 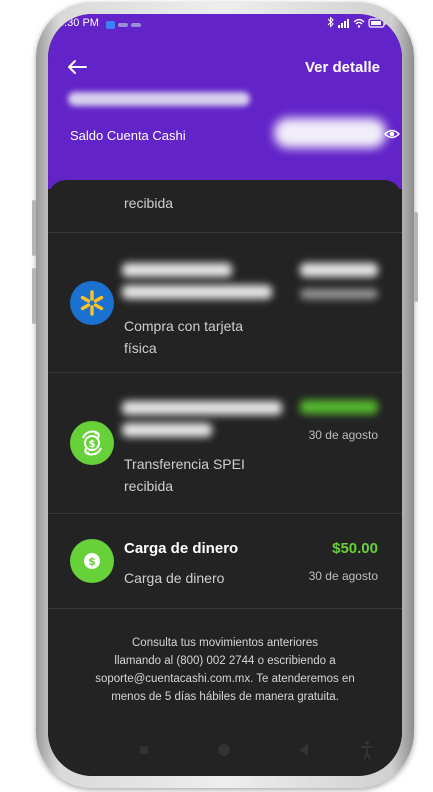 I want to click on signal-wifi-battery-icon, so click(x=356, y=22).